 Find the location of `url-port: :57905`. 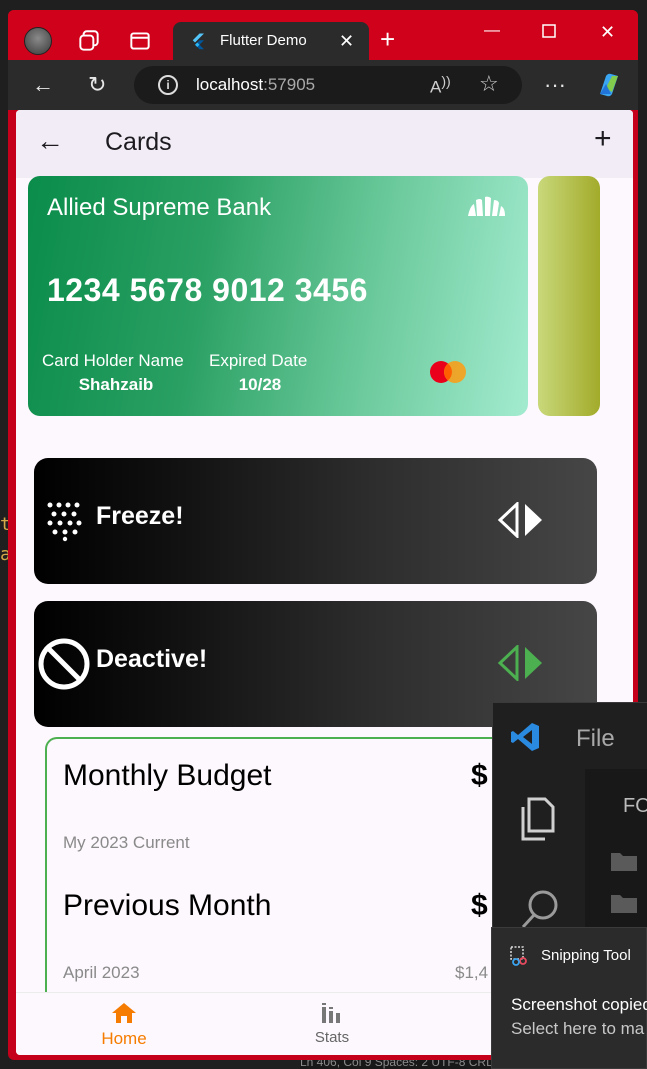

url-port: :57905 is located at coordinates (289, 84).